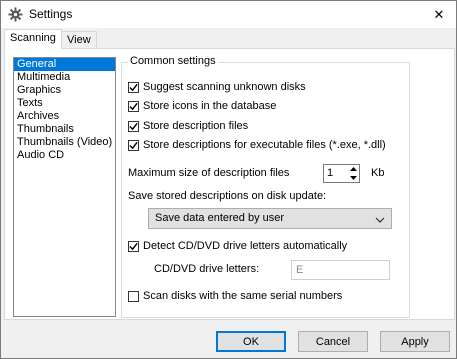 Image resolution: width=457 pixels, height=359 pixels. Describe the element at coordinates (196, 126) in the screenshot. I see `store-description-files-label: Store description files` at that location.